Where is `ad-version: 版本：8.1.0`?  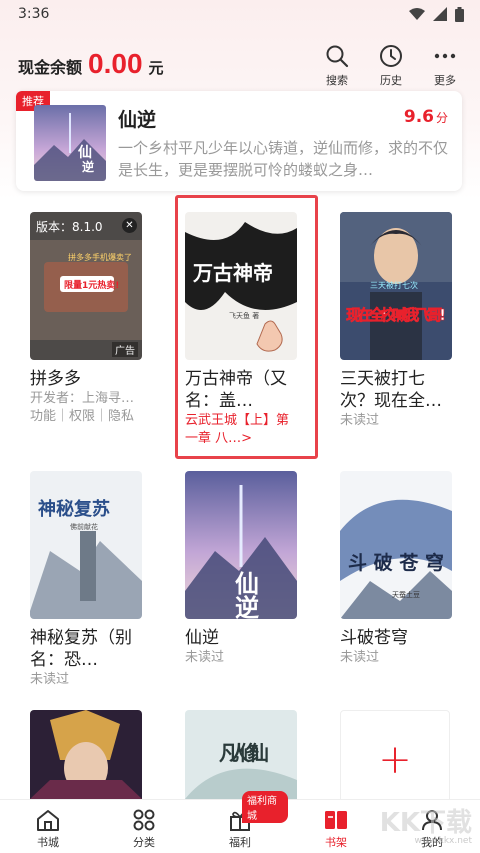
ad-version: 版本：8.1.0 is located at coordinates (69, 227).